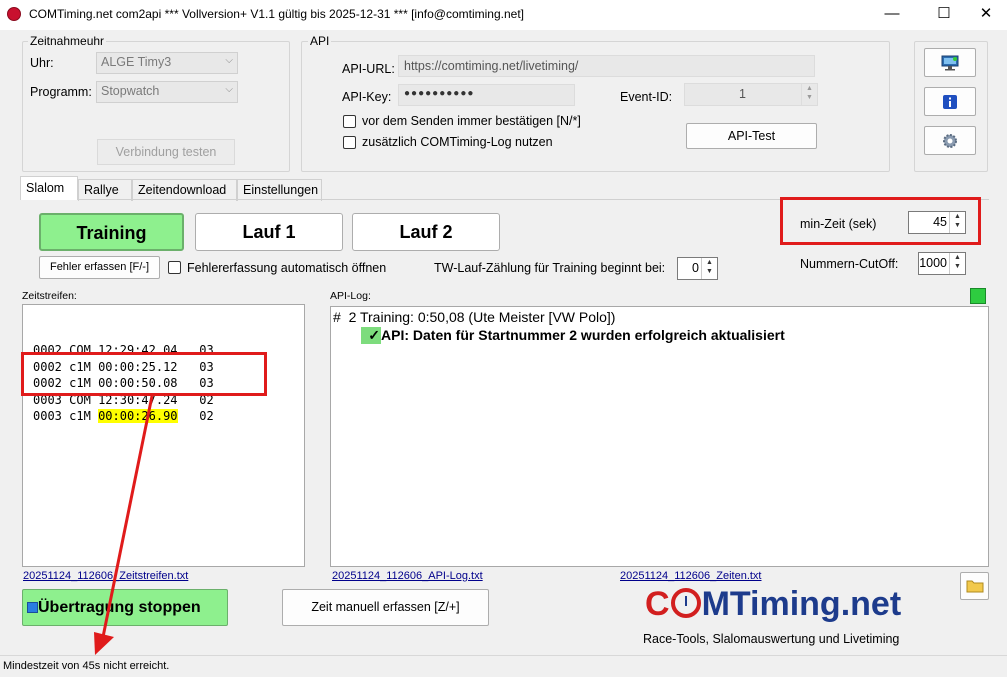 The height and width of the screenshot is (677, 1007). Describe the element at coordinates (86, 666) in the screenshot. I see `status-text: Mindestzeit von 45s nicht erreicht.` at that location.